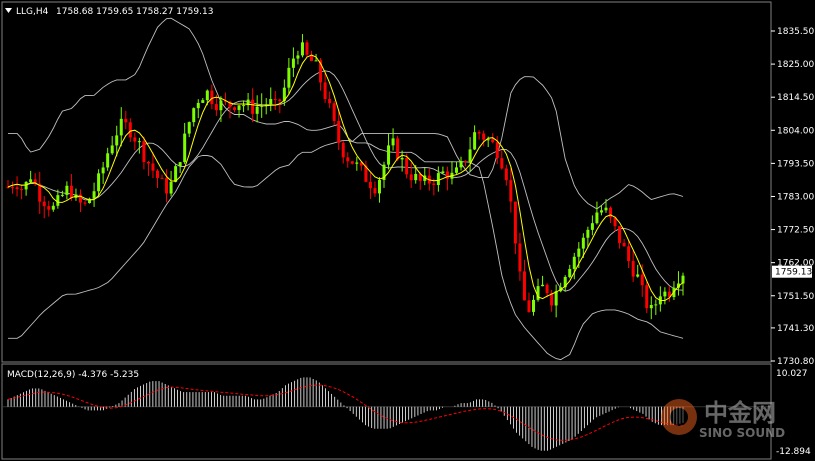 The height and width of the screenshot is (461, 815). What do you see at coordinates (795, 164) in the screenshot?
I see `price-tick-label: 1793.50` at bounding box center [795, 164].